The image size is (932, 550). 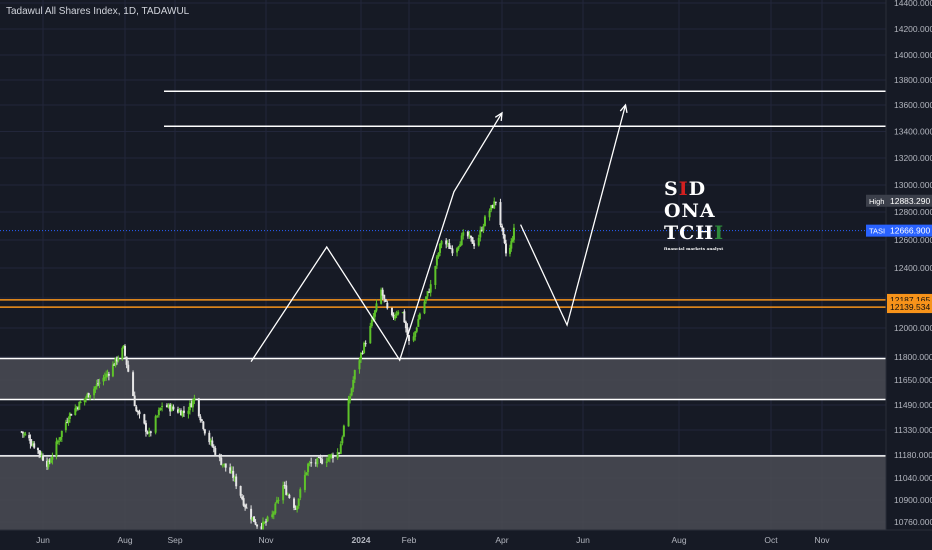 What do you see at coordinates (690, 211) in the screenshot?
I see `logo-line-2: ONA` at bounding box center [690, 211].